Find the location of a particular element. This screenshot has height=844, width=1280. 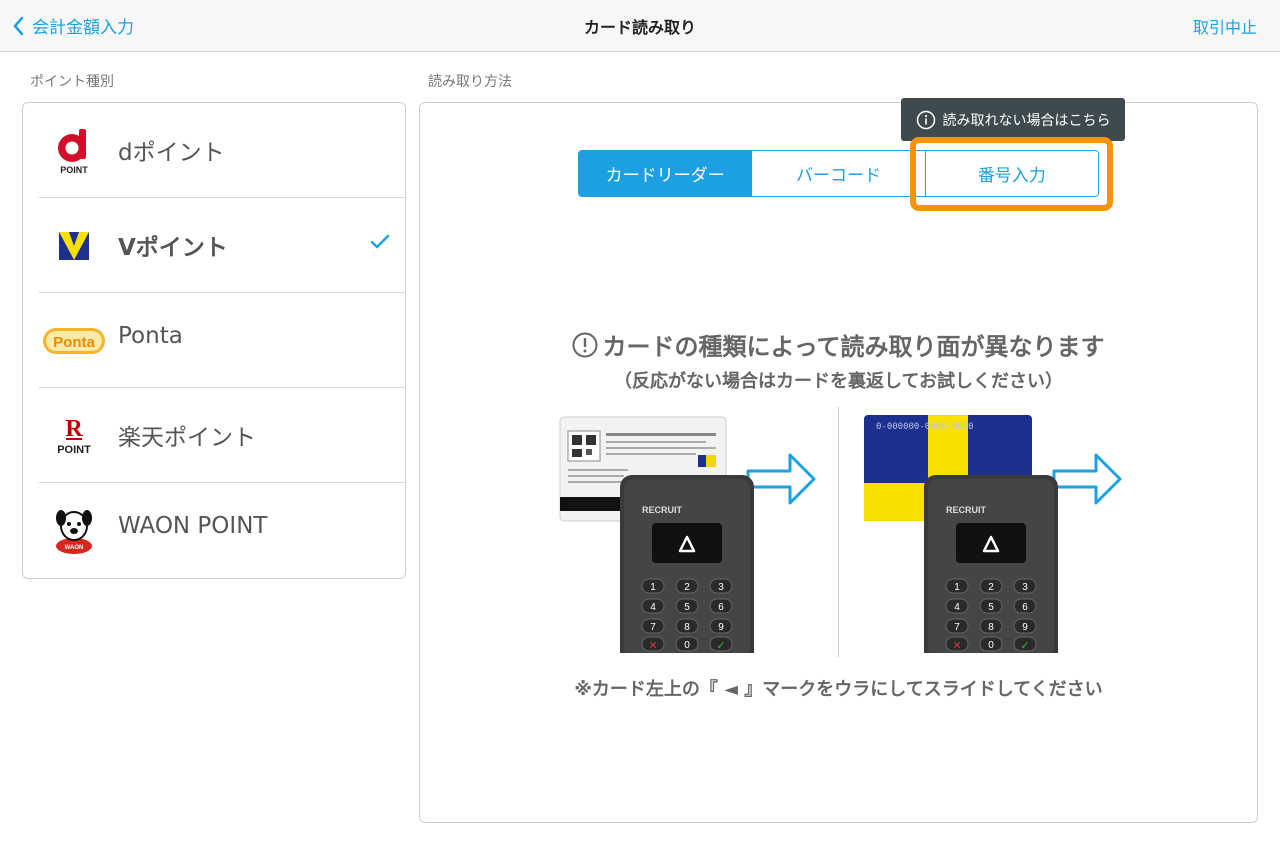

point-label-d-point: dポイント is located at coordinates (171, 153).